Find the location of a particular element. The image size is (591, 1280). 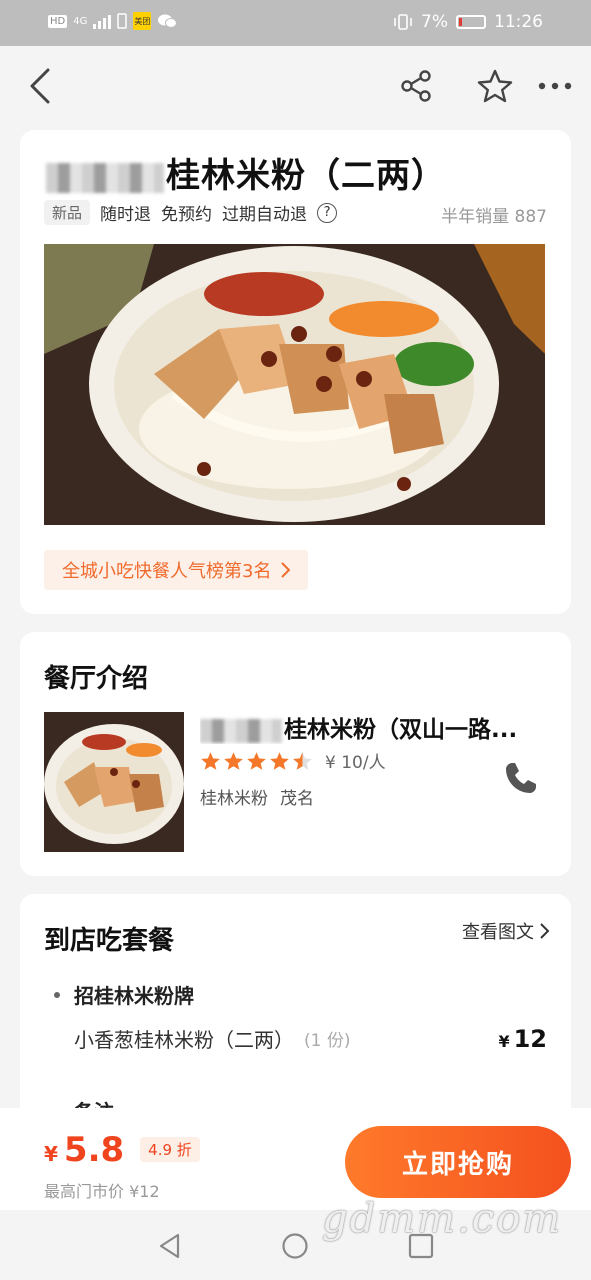

site-watermark: gdmm.com is located at coordinates (442, 1219).